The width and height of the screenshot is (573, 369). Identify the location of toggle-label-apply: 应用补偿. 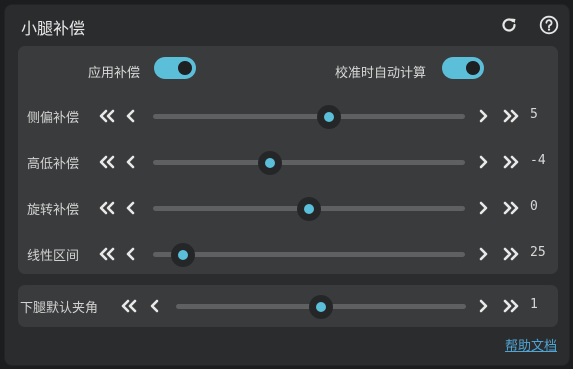
(114, 73).